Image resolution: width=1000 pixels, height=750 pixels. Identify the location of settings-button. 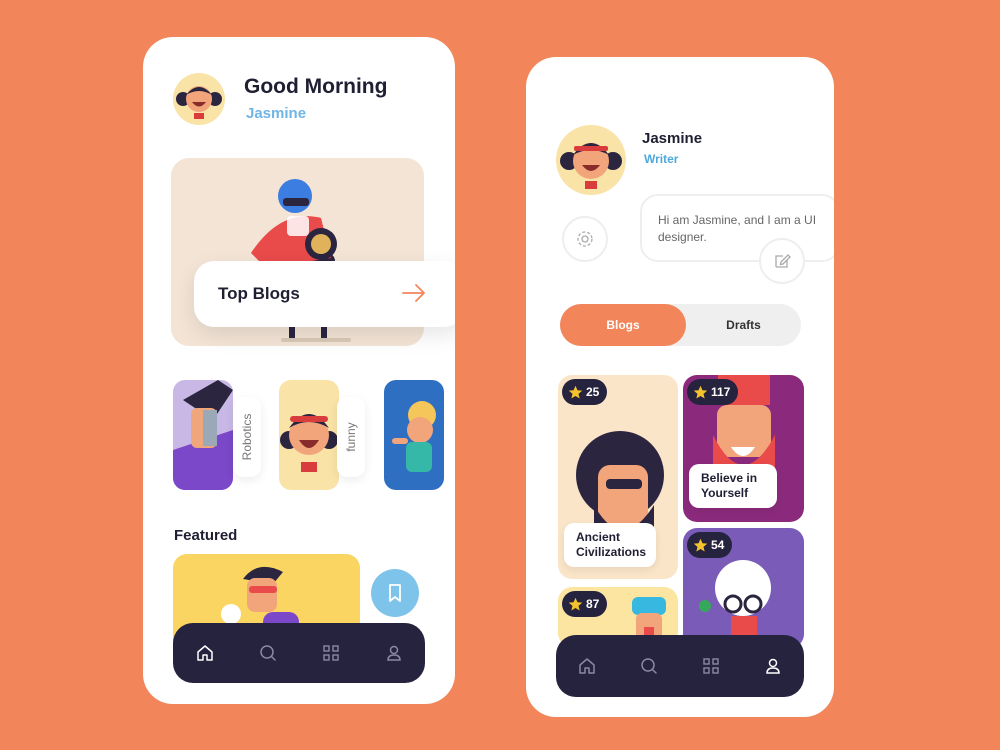
(585, 239).